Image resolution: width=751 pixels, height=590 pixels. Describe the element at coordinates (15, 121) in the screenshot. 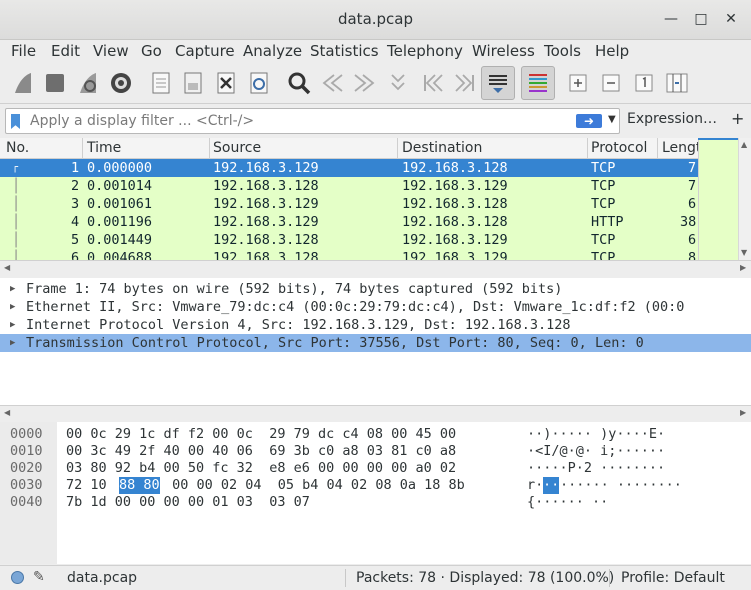

I see `bookmark-icon` at that location.